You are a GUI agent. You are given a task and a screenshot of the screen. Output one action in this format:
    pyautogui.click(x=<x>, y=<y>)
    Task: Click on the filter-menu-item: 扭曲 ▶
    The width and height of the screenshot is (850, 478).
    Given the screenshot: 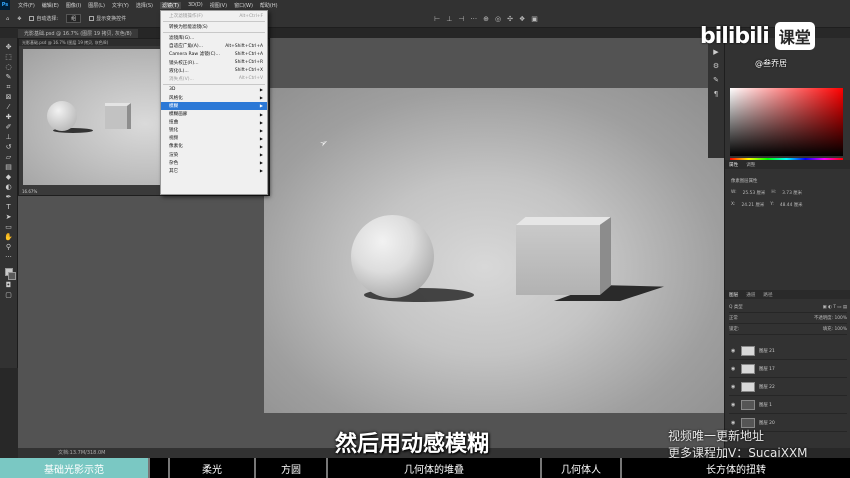 What is the action you would take?
    pyautogui.click(x=214, y=122)
    